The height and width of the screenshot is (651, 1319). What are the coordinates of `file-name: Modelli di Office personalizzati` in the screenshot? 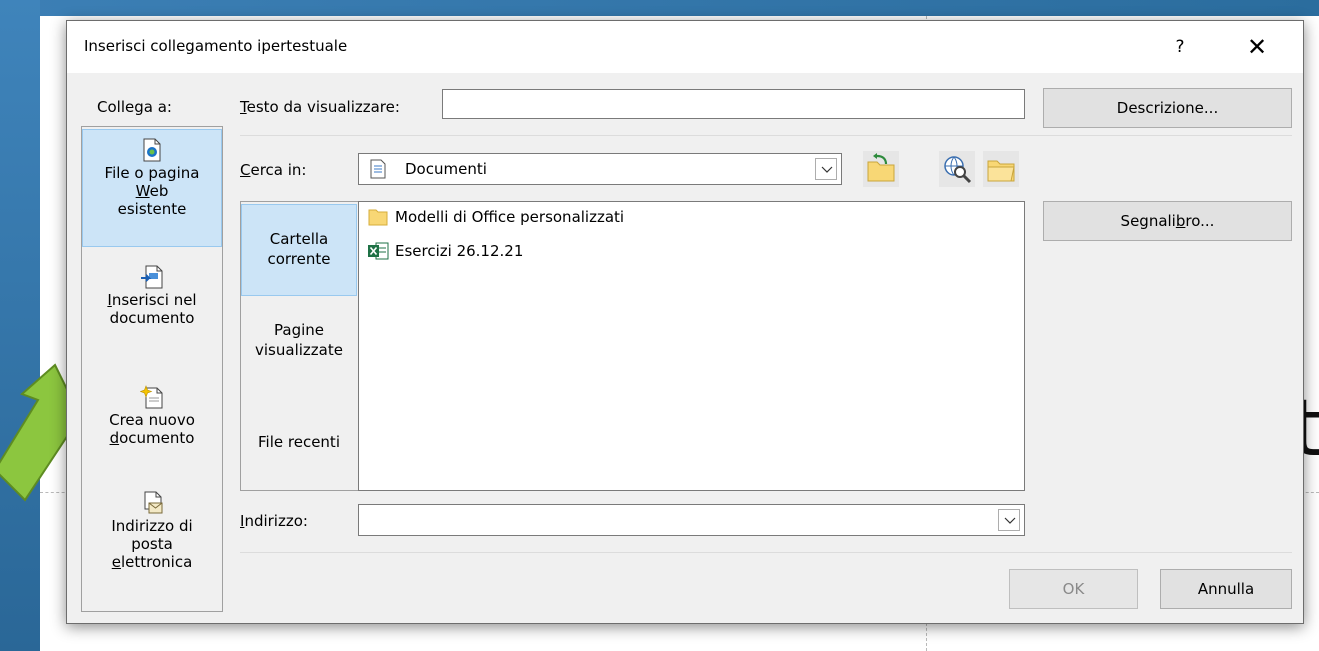 It's located at (510, 217).